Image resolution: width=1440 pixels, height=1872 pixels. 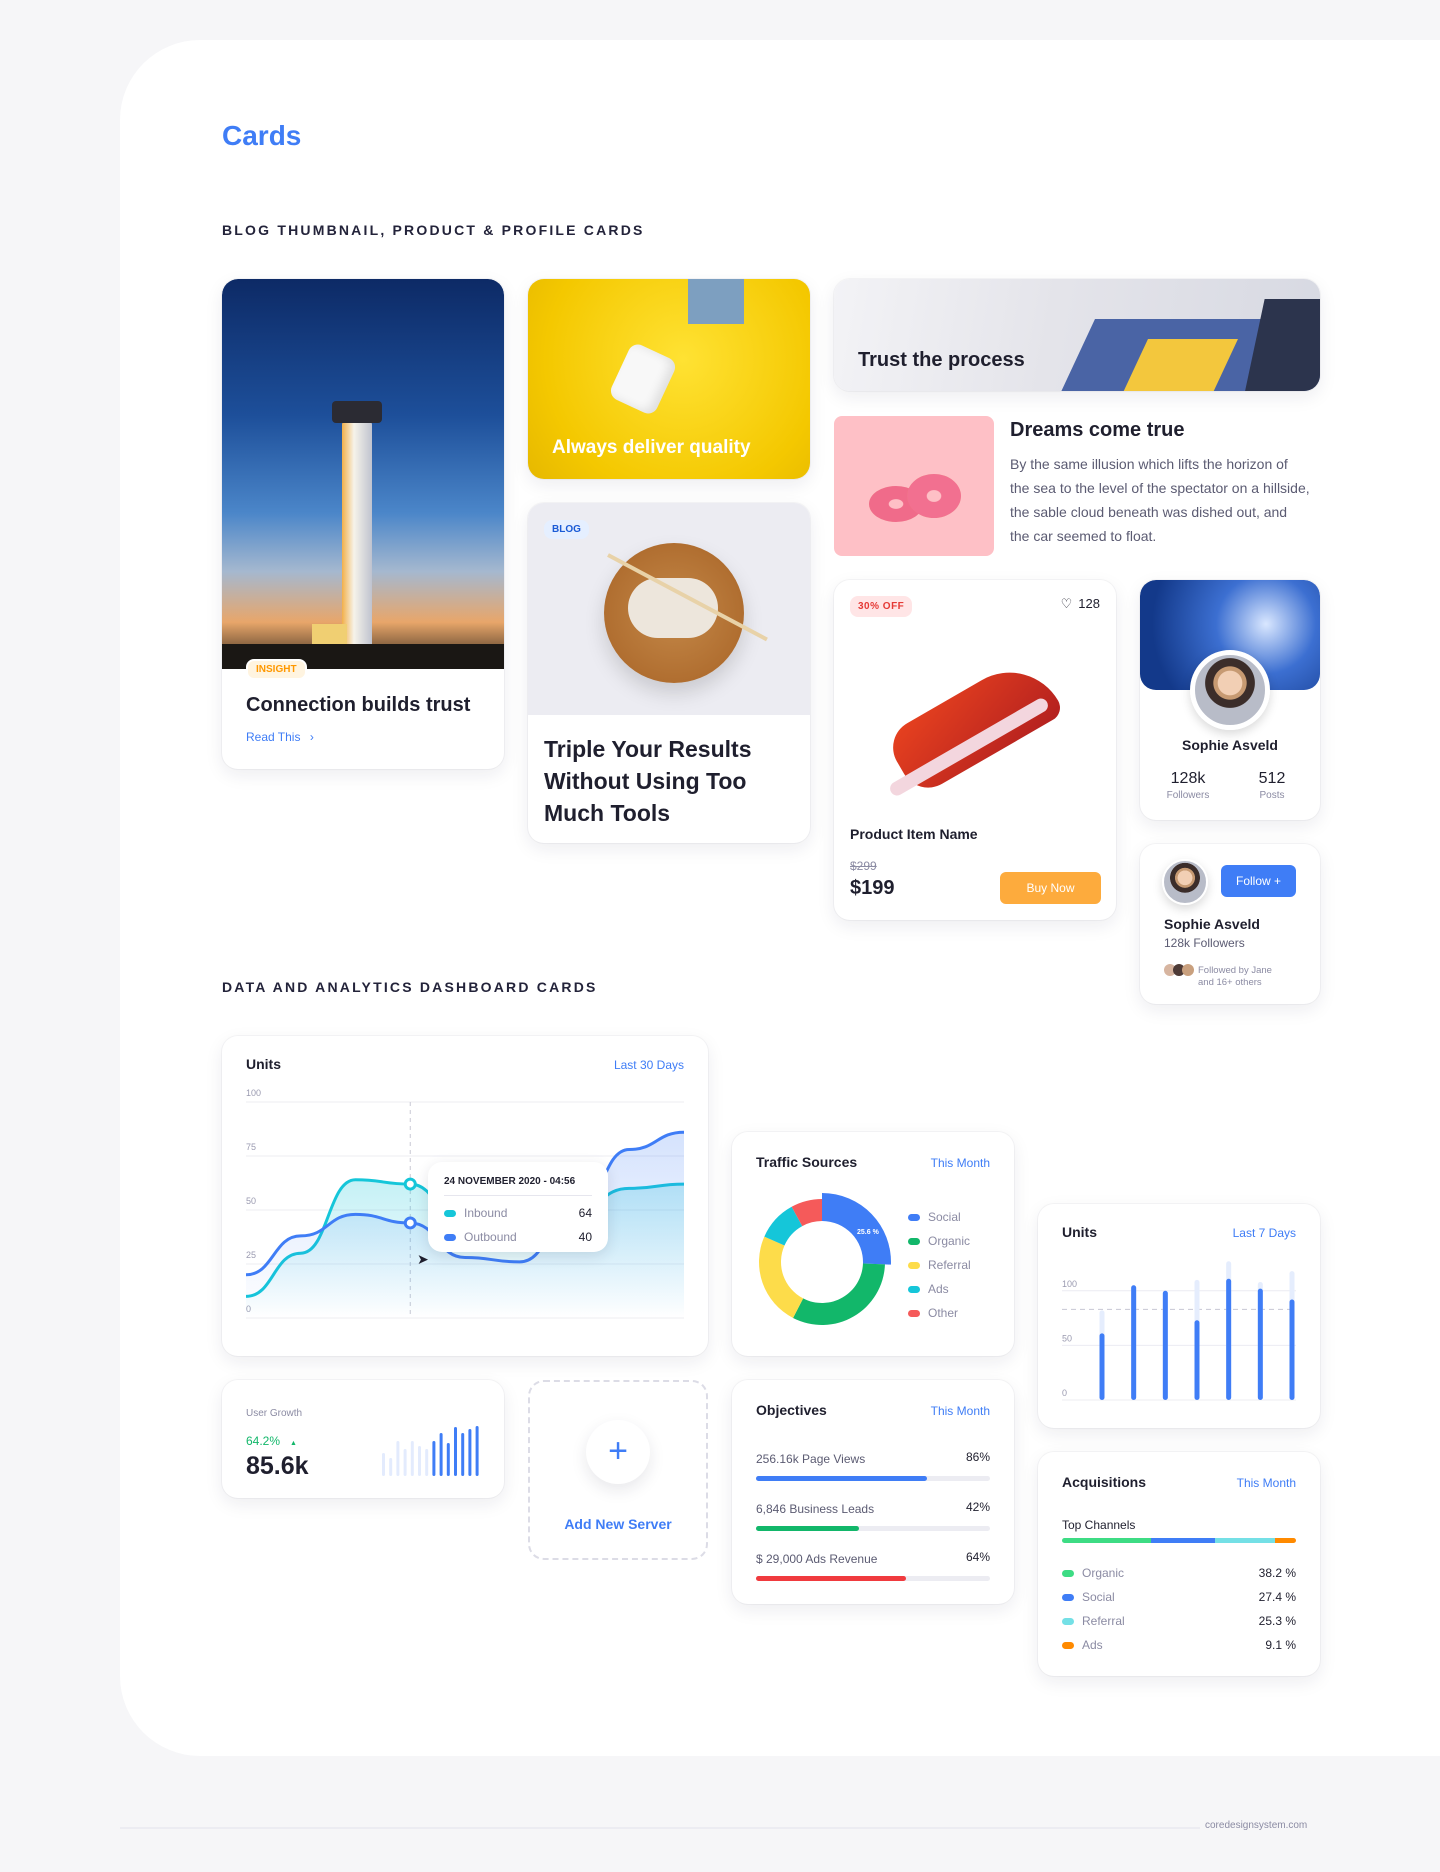 What do you see at coordinates (1272, 778) in the screenshot?
I see `posts-value: 512` at bounding box center [1272, 778].